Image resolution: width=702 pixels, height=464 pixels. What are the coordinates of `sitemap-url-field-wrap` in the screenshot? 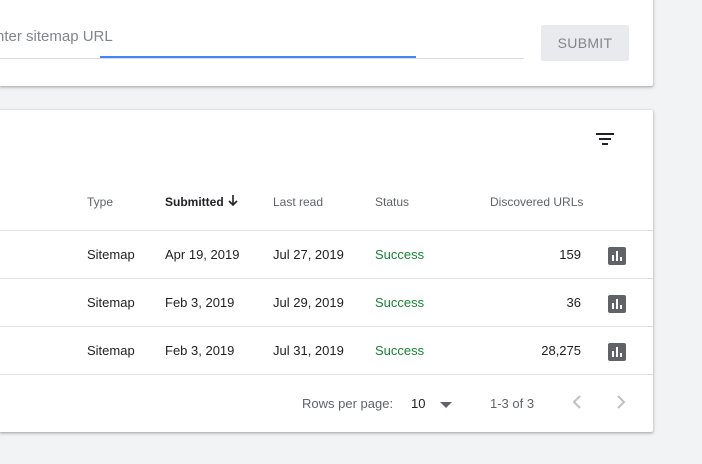 It's located at (262, 40).